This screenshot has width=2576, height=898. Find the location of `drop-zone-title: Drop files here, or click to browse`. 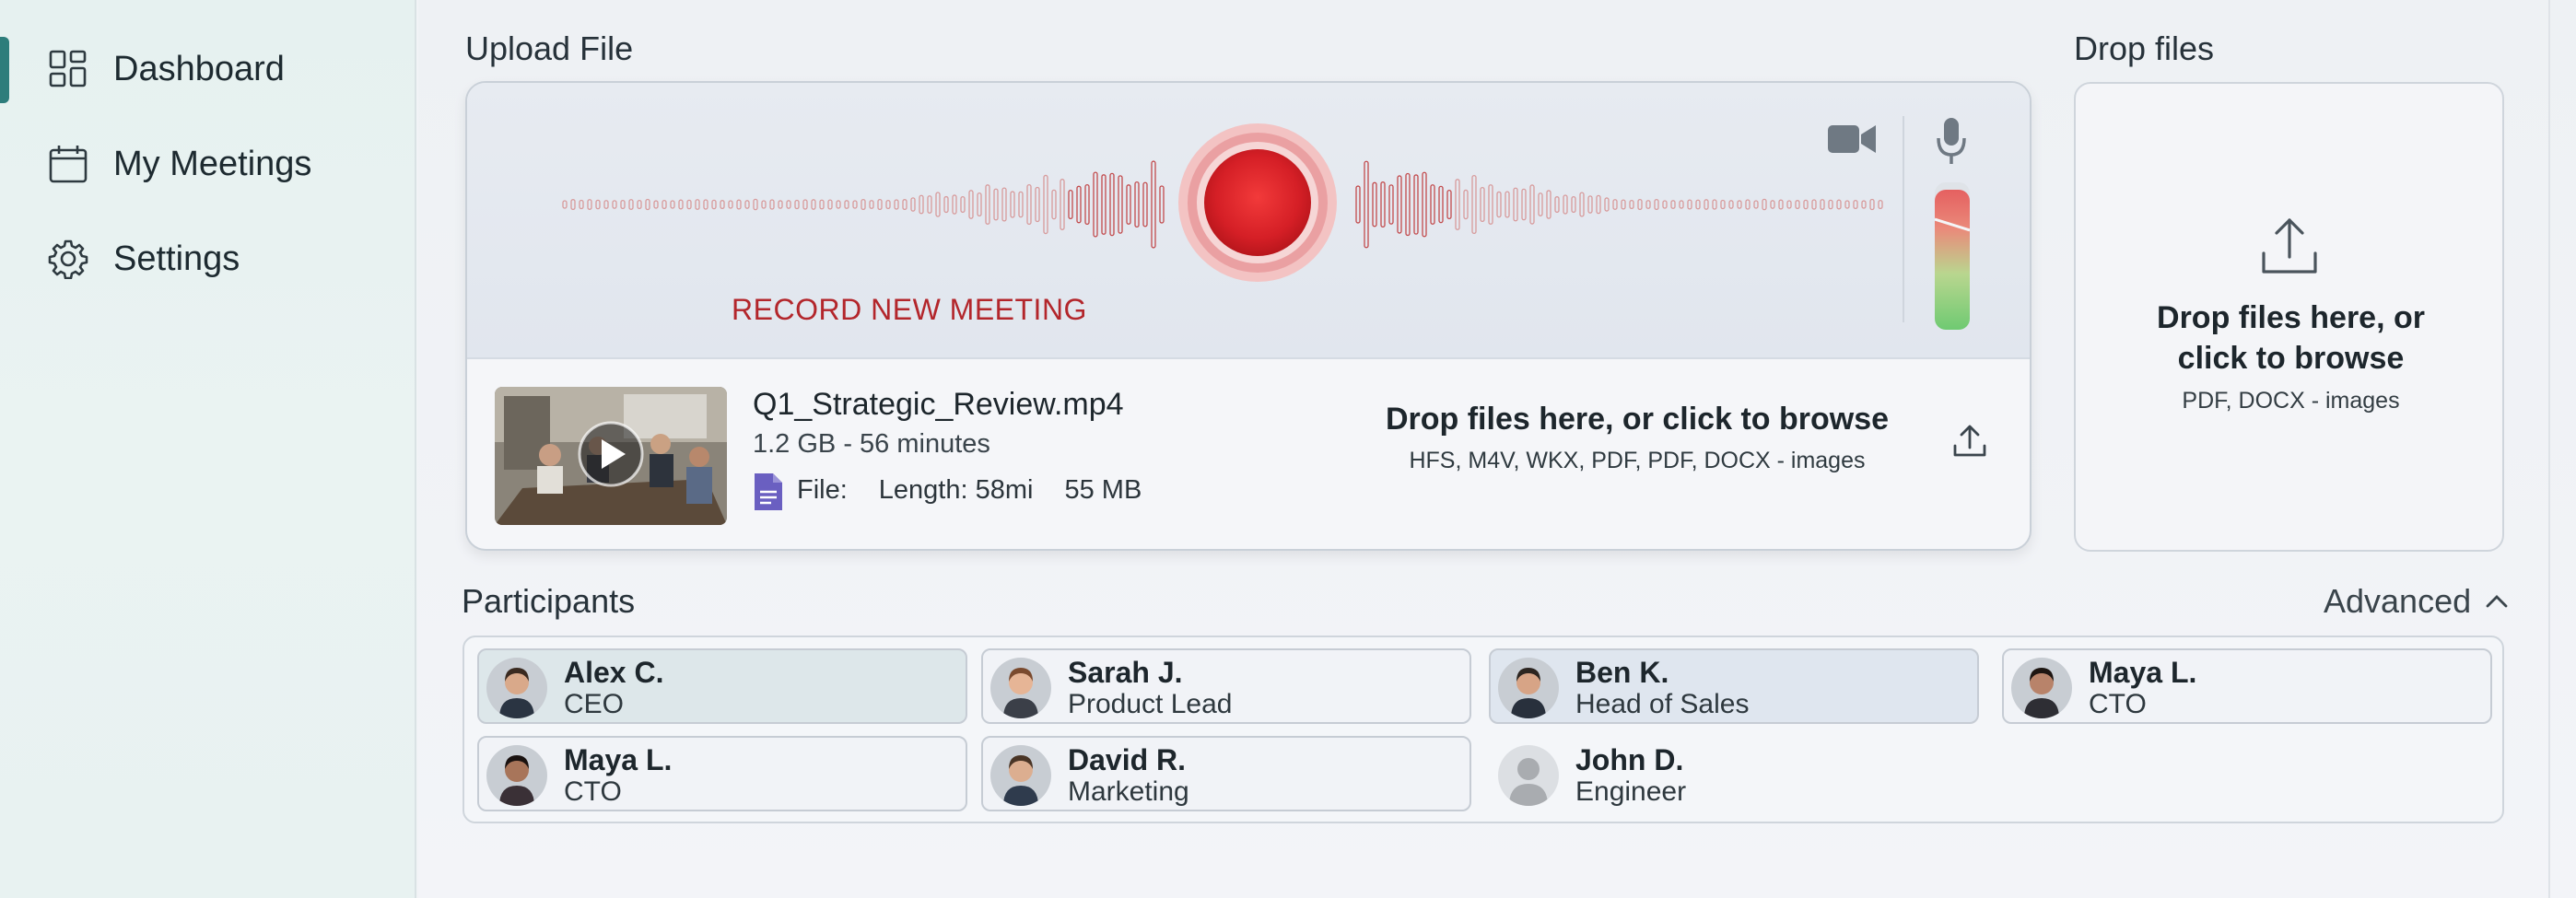

drop-zone-title: Drop files here, or click to browse is located at coordinates (2291, 338).